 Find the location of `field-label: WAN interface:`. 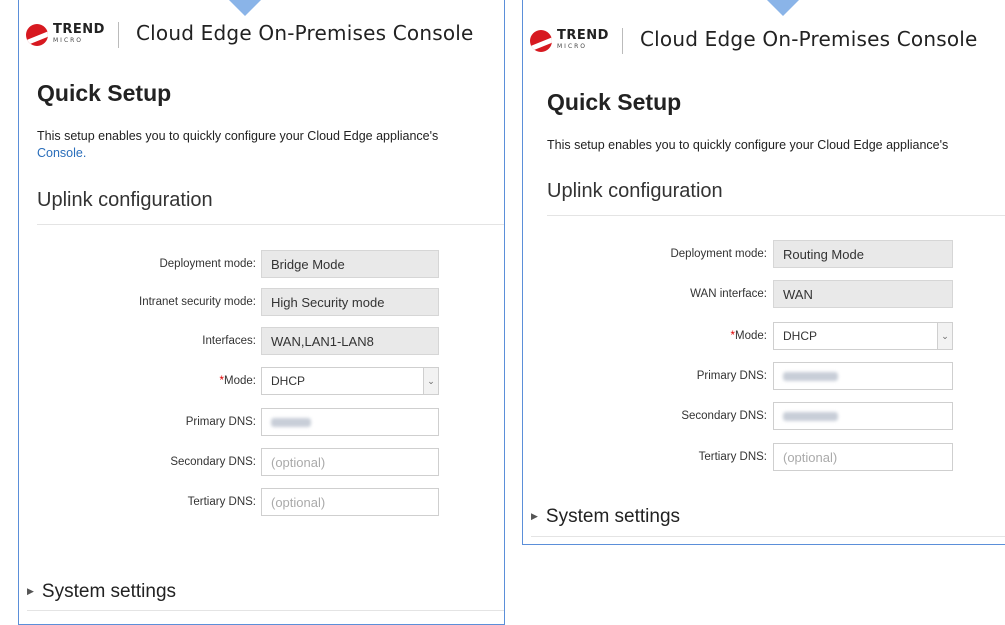

field-label: WAN interface: is located at coordinates (728, 294).